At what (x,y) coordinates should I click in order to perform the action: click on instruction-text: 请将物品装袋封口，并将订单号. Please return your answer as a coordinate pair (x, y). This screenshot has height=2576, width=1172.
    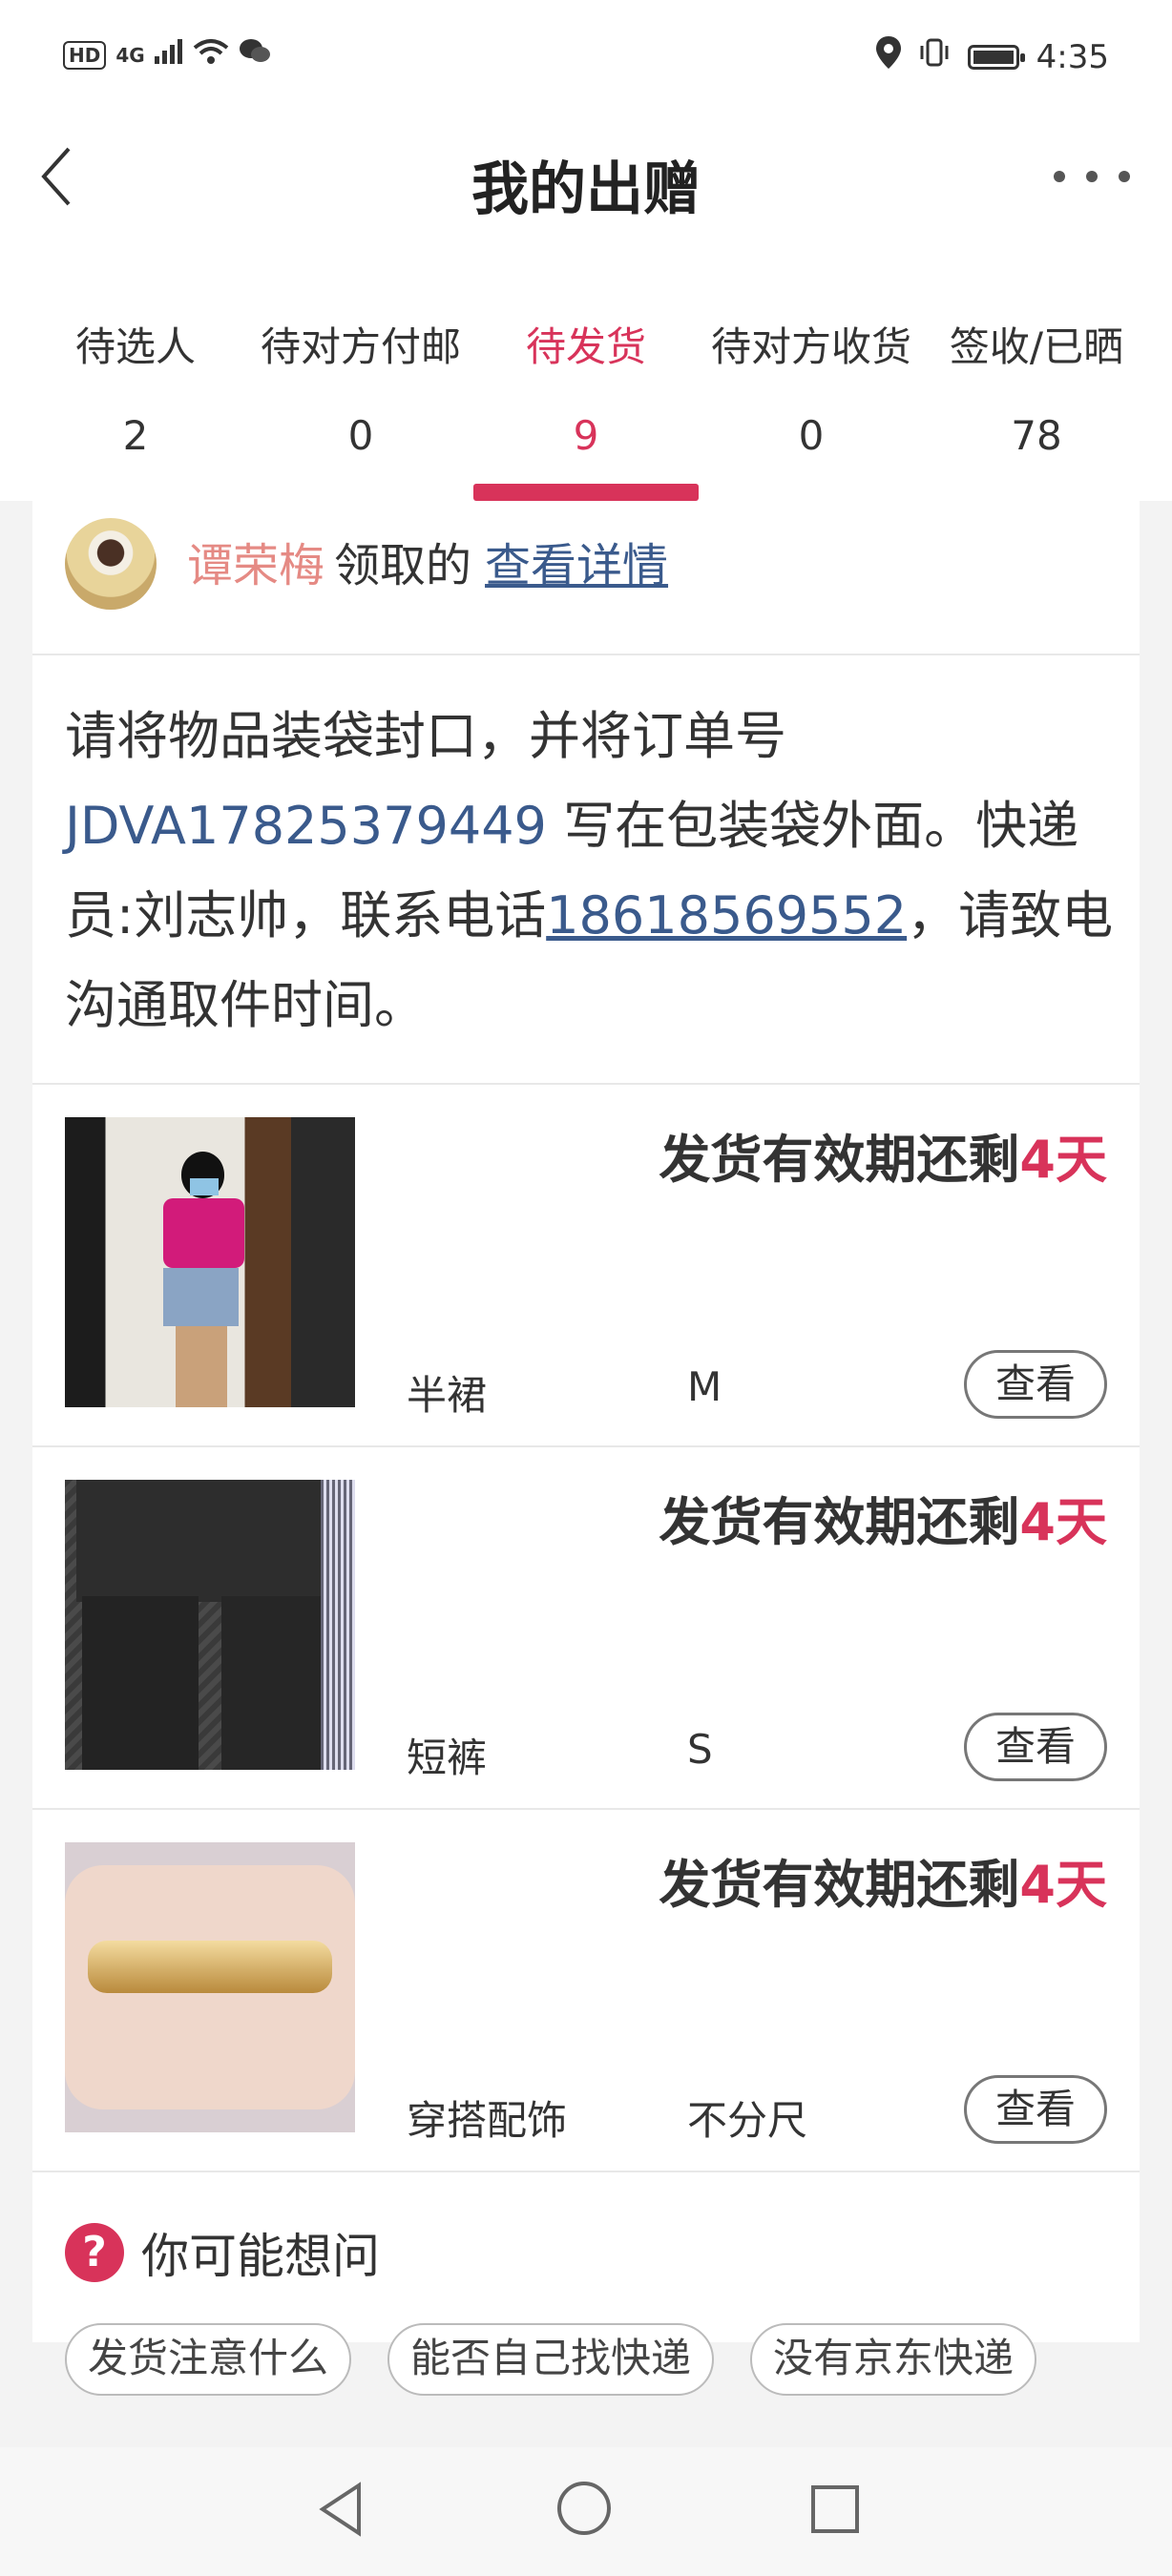
    Looking at the image, I should click on (425, 736).